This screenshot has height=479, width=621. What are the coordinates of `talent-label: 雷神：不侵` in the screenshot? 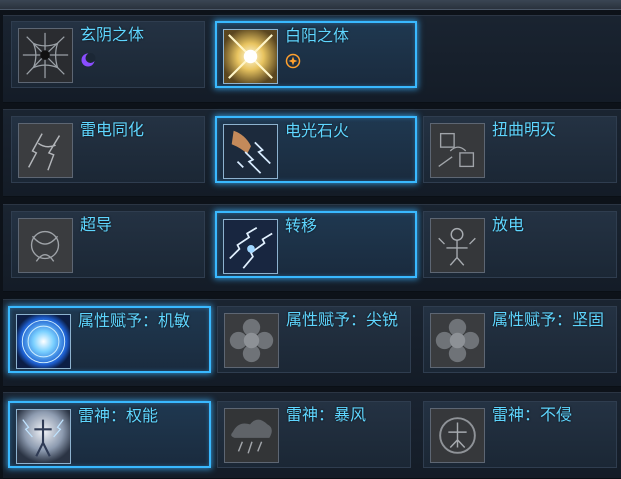 It's located at (532, 414).